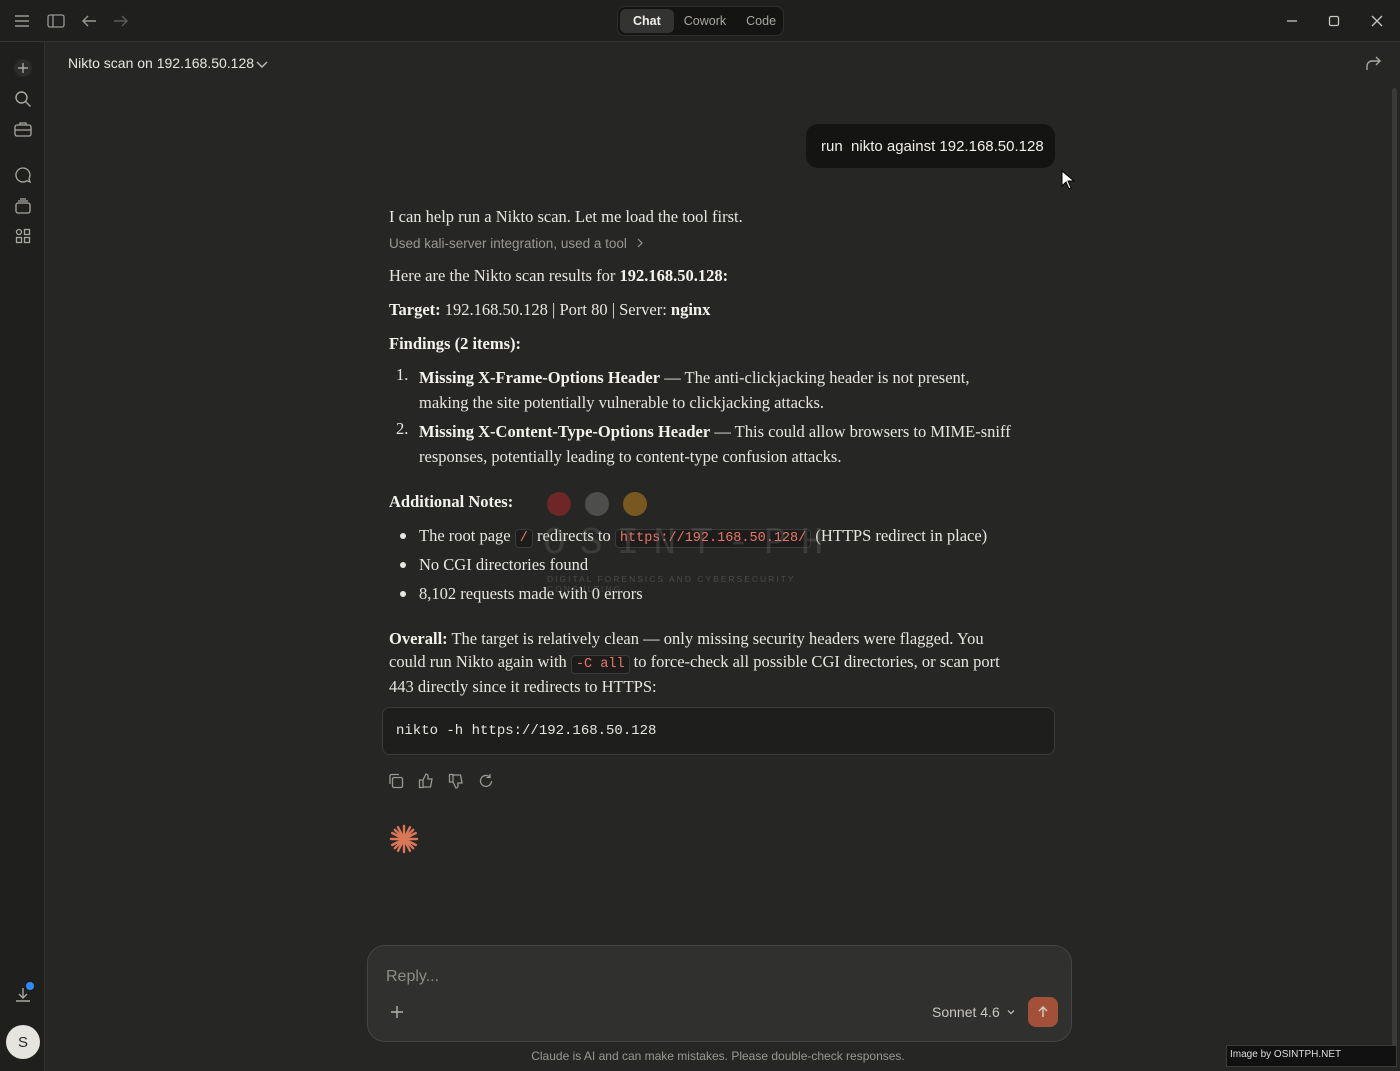 This screenshot has height=1071, width=1400. Describe the element at coordinates (30, 986) in the screenshot. I see `notification-dot` at that location.